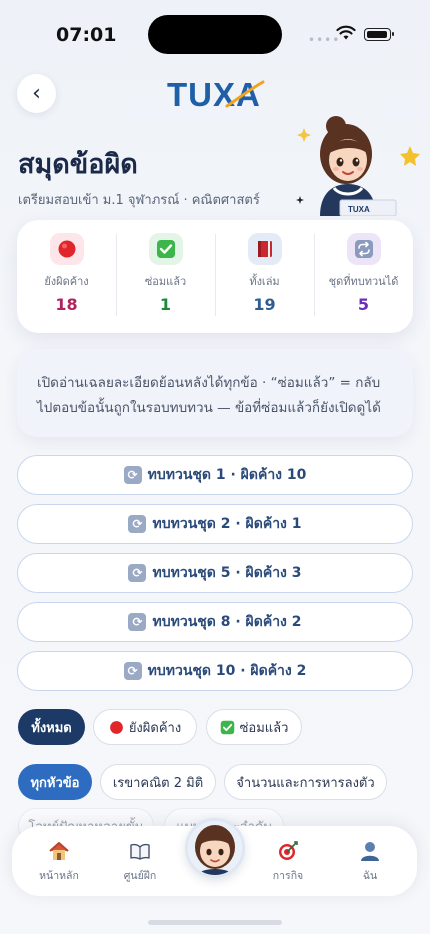  What do you see at coordinates (363, 249) in the screenshot?
I see `repeat-icon` at bounding box center [363, 249].